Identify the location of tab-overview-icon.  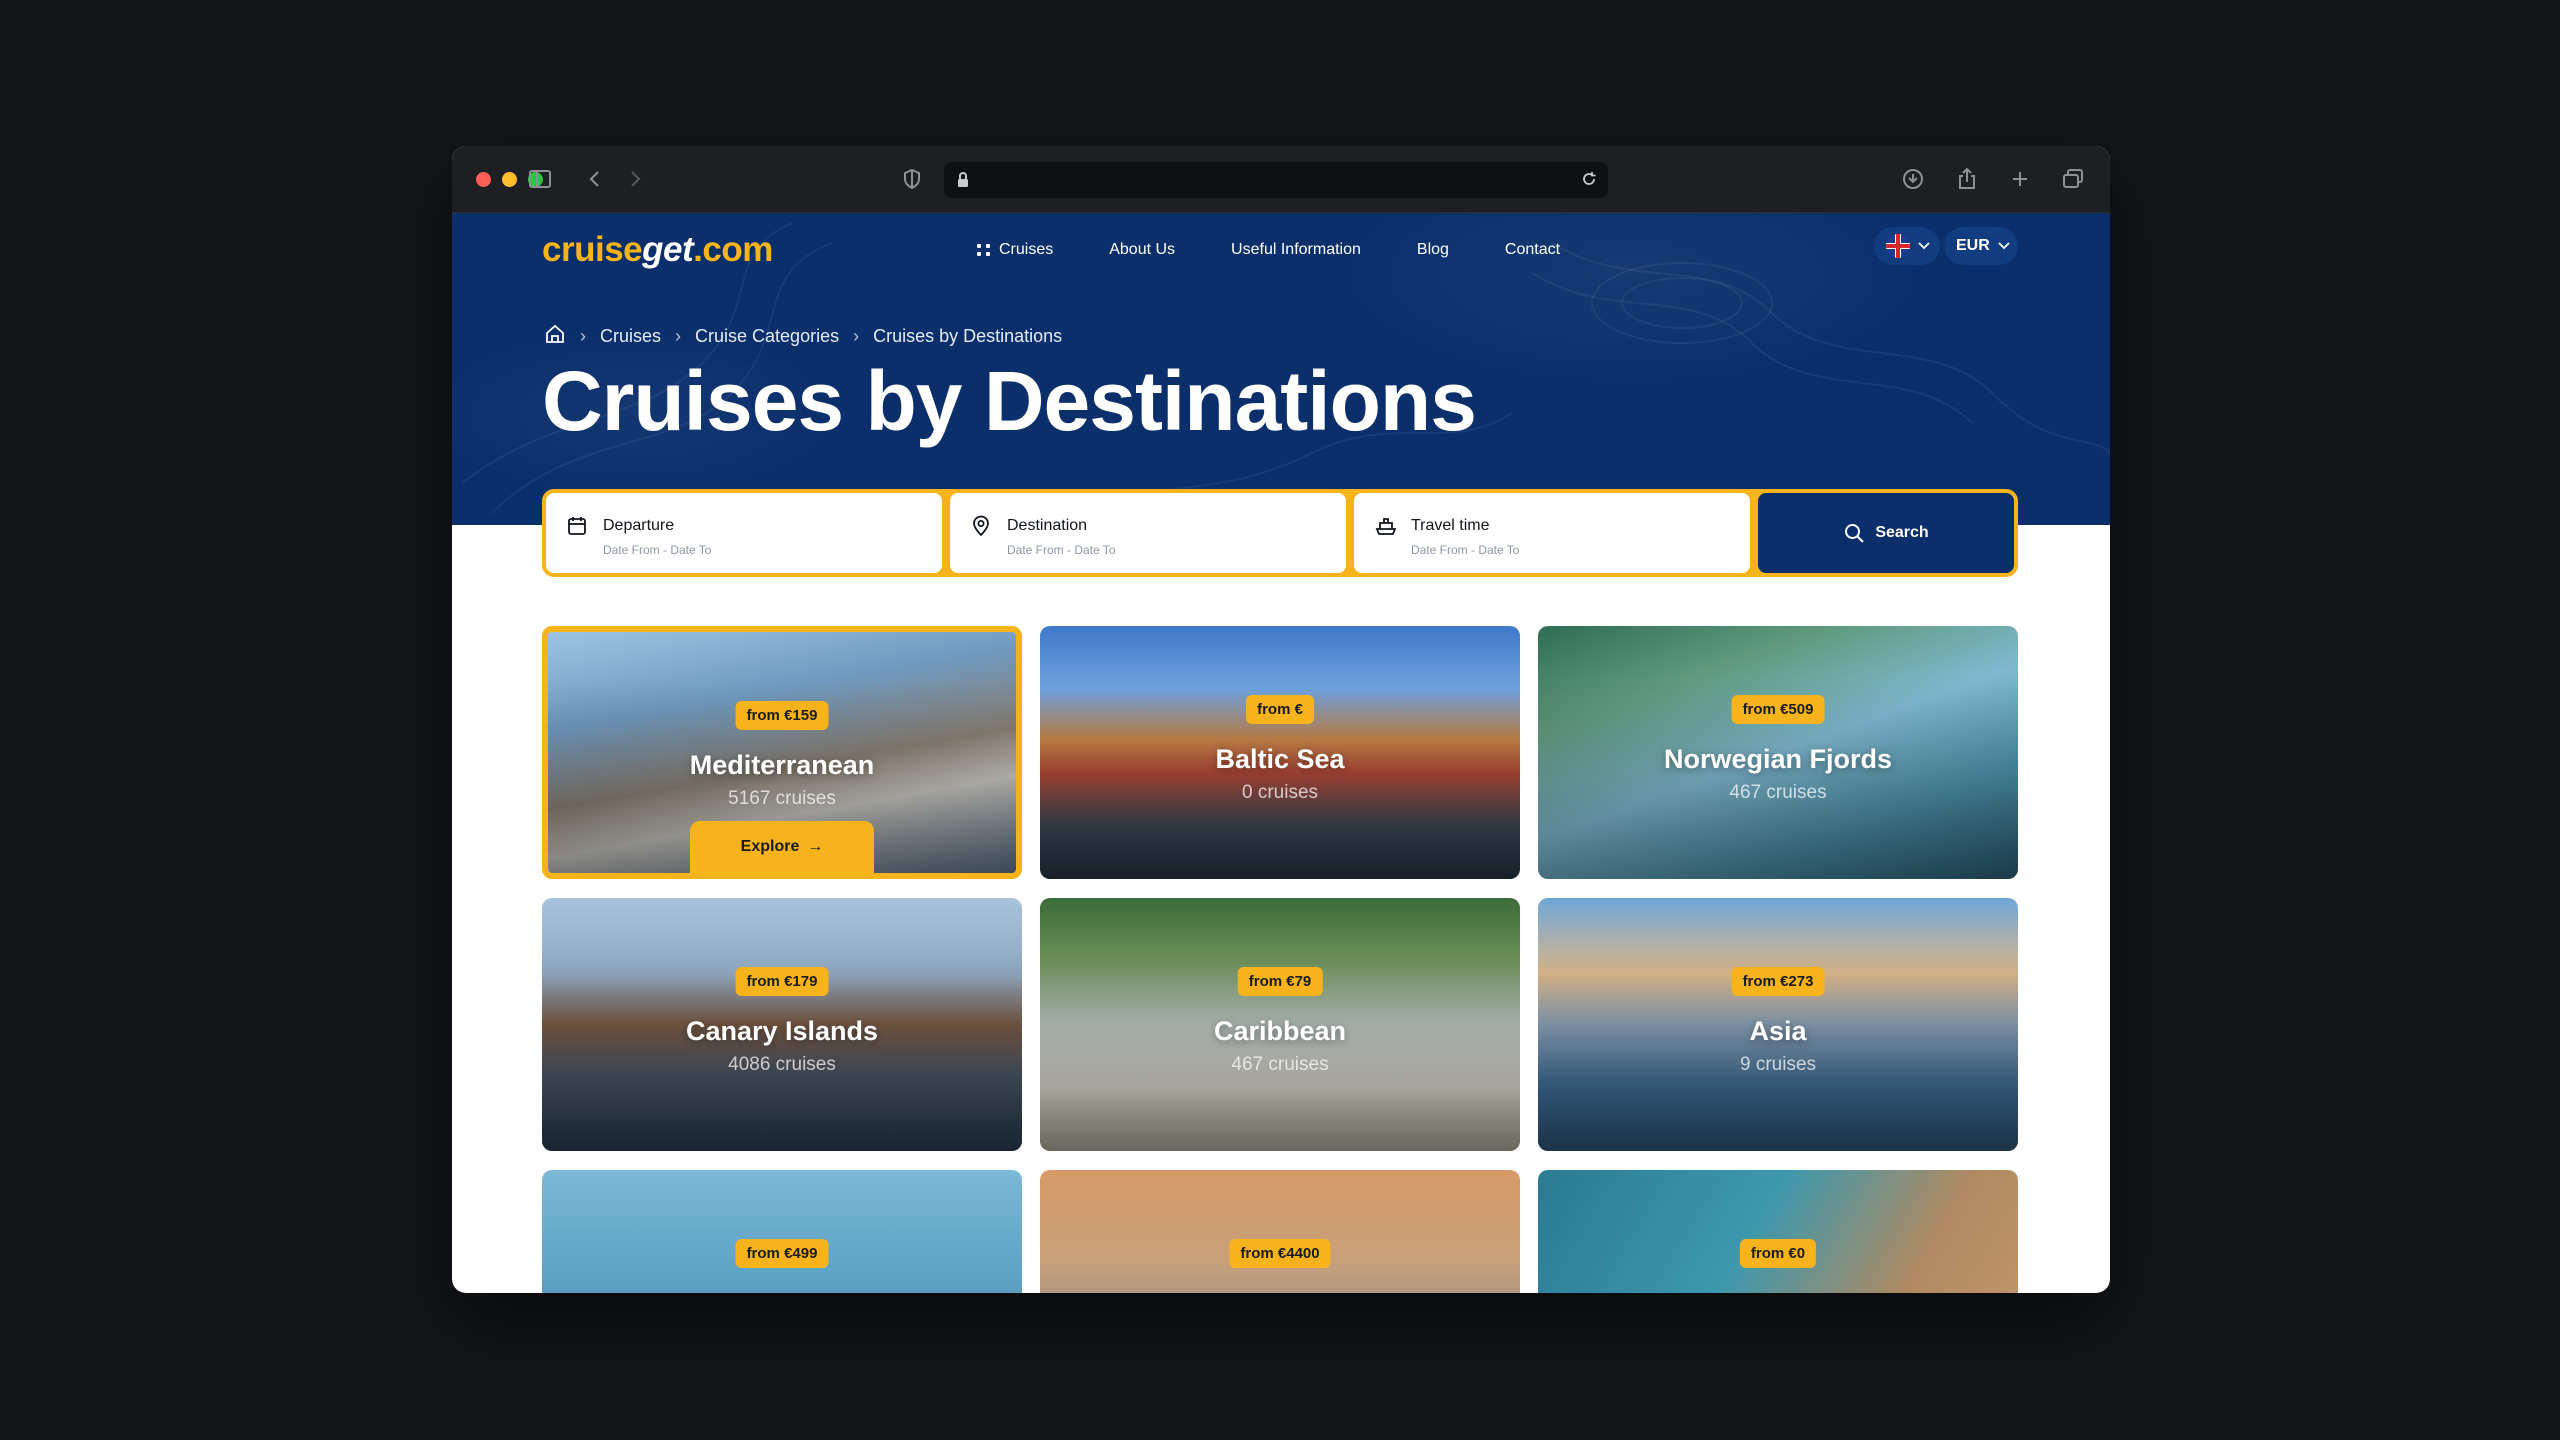
(2073, 179).